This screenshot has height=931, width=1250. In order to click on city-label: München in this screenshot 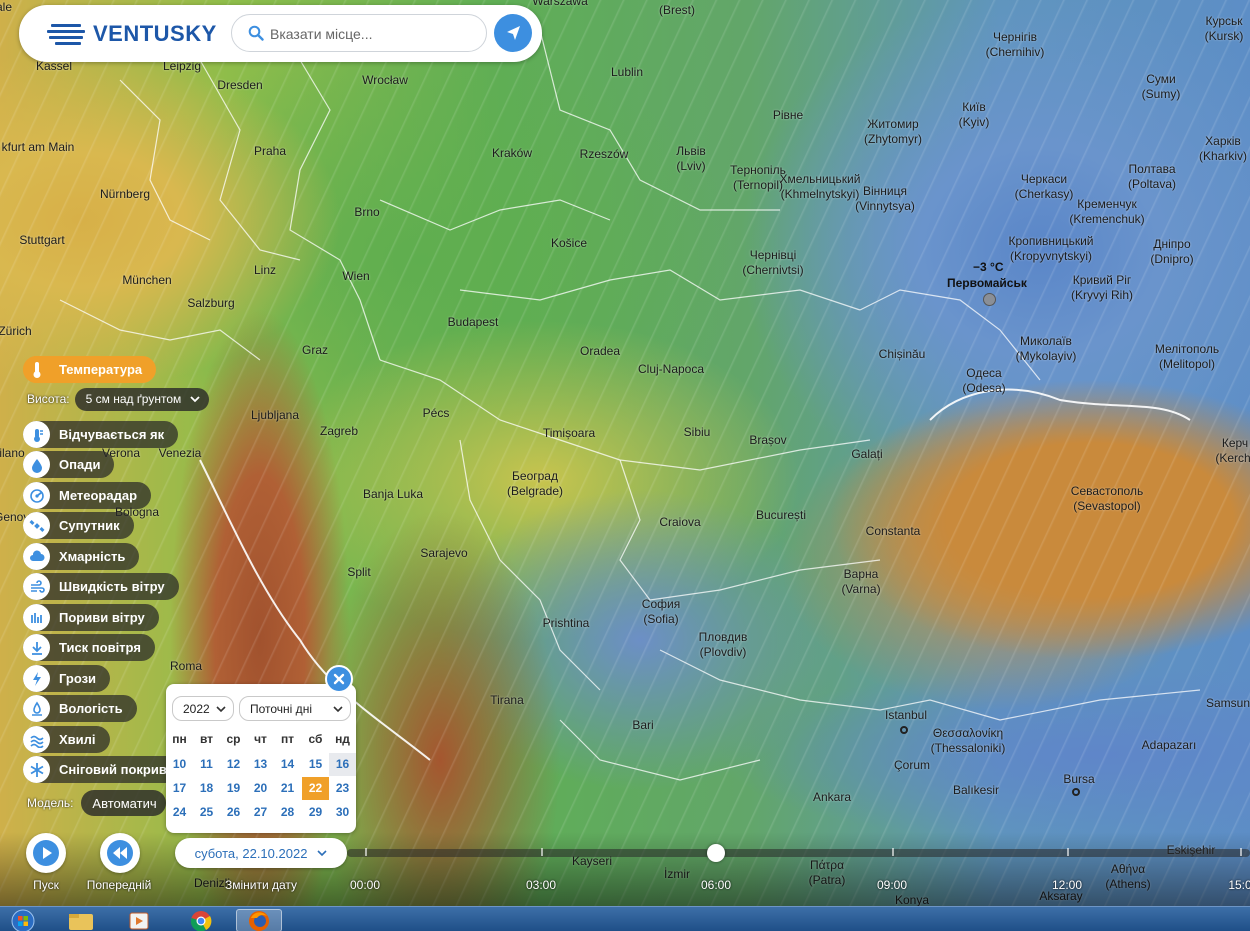, I will do `click(146, 280)`.